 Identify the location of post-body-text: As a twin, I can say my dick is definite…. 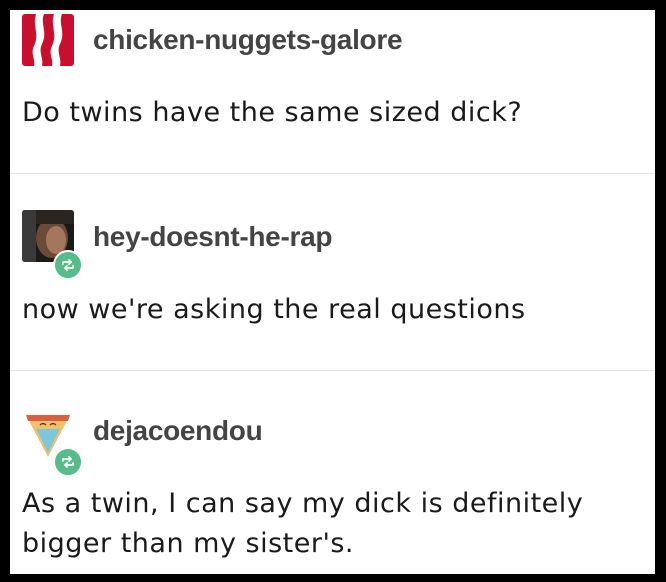
(303, 523).